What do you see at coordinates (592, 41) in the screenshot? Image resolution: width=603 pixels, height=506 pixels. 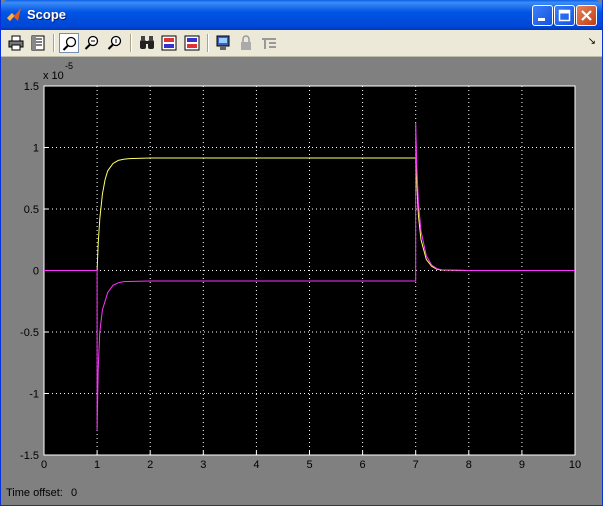 I see `toolbar-overflow-icon: ↘` at bounding box center [592, 41].